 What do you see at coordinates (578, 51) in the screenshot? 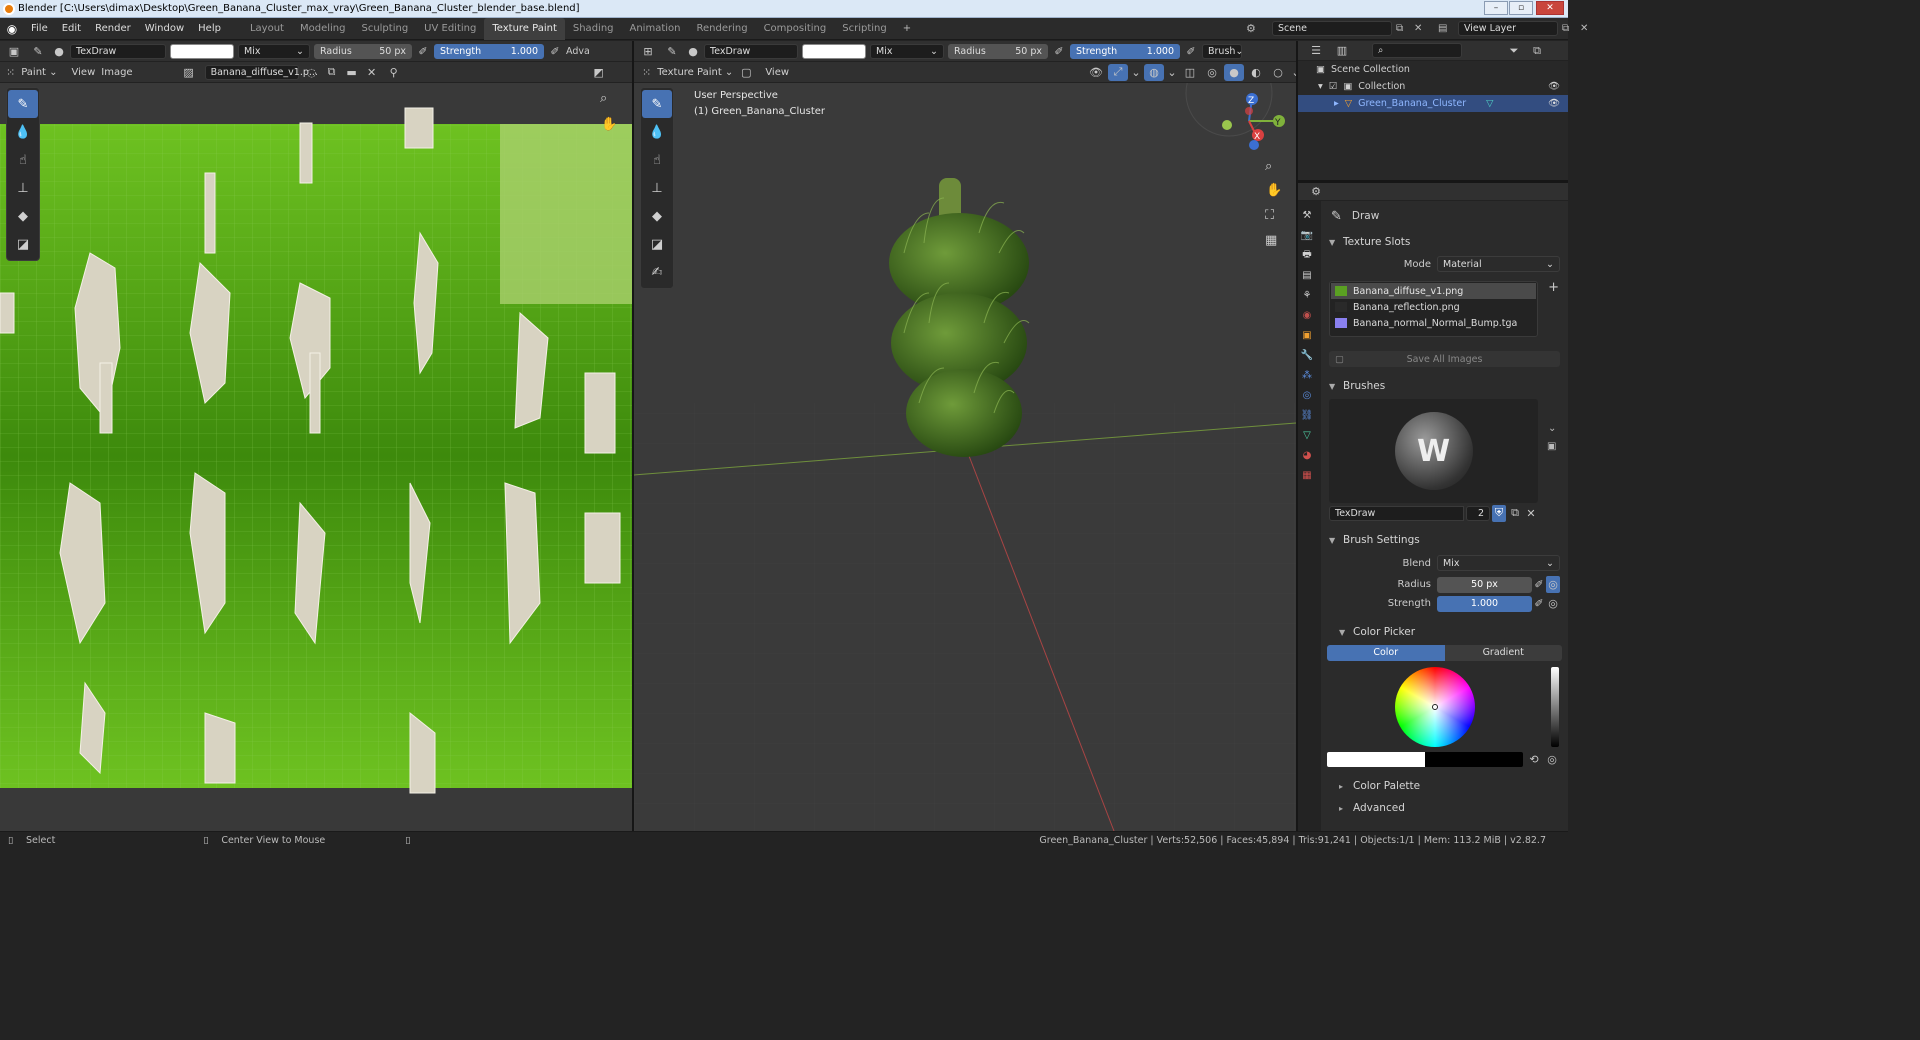
I see `advanced-menu: Adva` at bounding box center [578, 51].